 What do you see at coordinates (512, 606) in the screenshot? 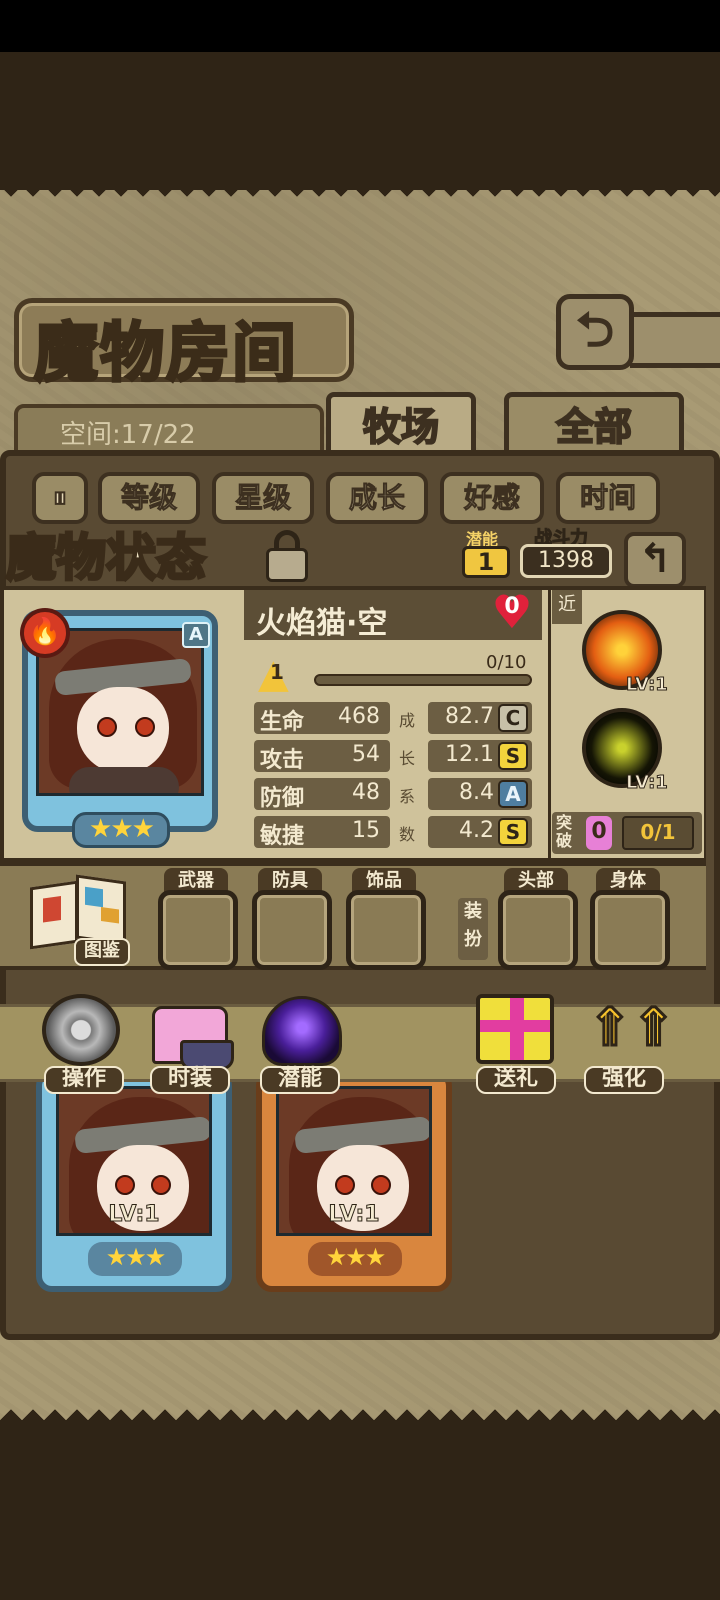
I see `affection-value: 0` at bounding box center [512, 606].